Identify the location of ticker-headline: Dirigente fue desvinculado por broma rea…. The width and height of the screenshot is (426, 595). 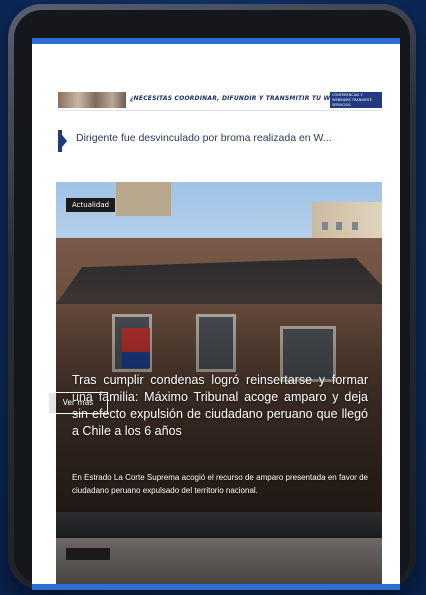
(226, 138).